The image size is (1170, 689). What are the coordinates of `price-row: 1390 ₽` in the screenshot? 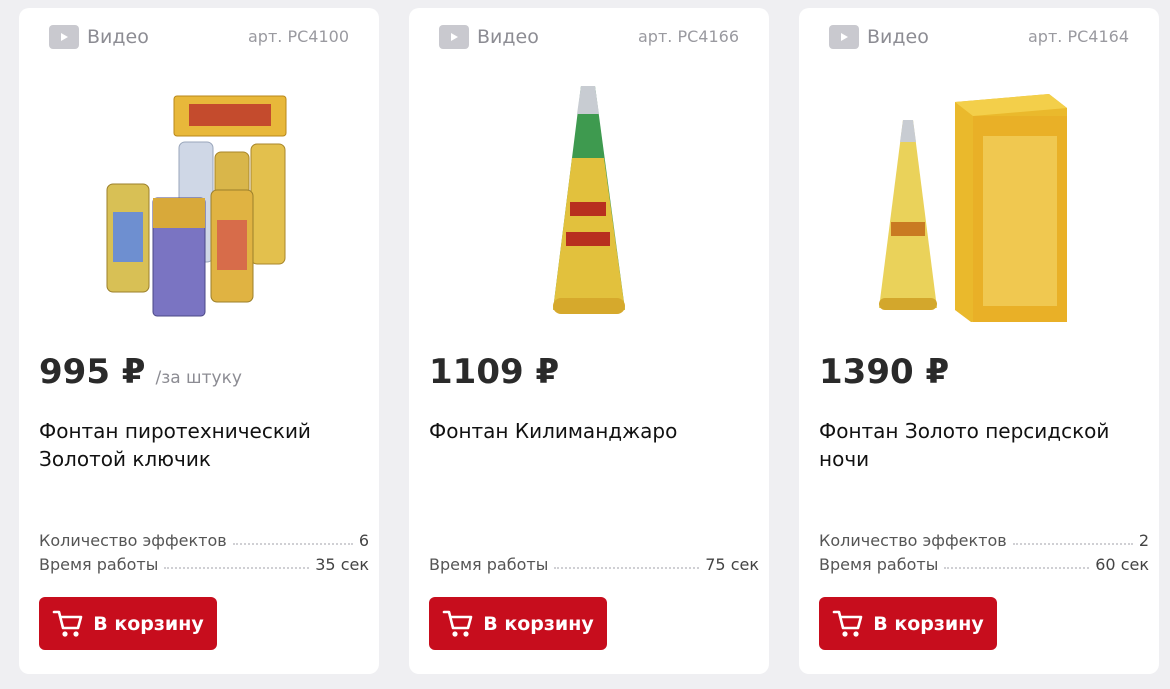 It's located at (884, 372).